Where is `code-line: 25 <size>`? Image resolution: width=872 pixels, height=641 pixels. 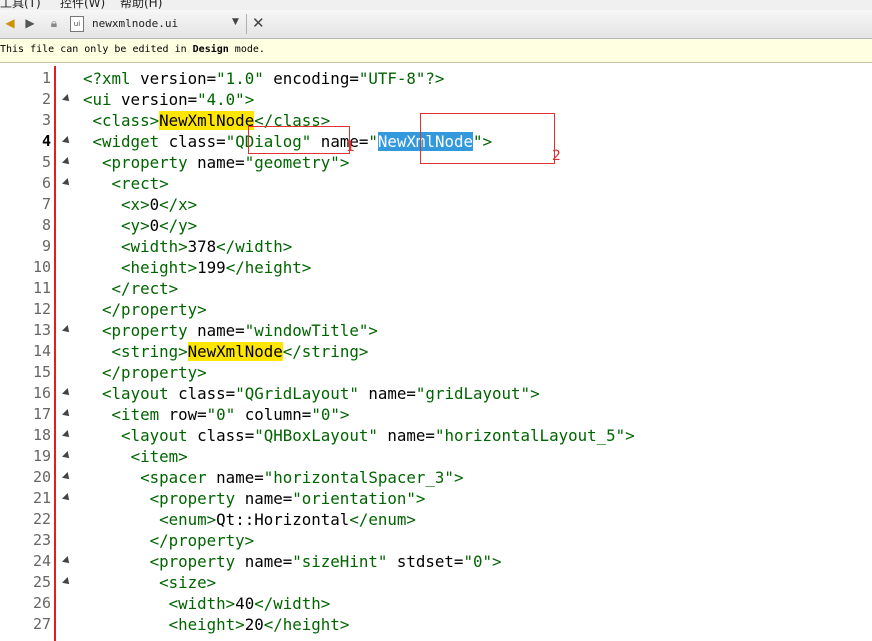 code-line: 25 <size> is located at coordinates (436, 582).